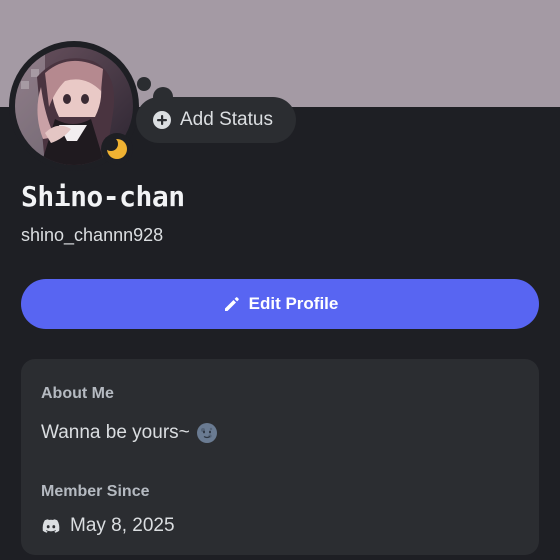 The height and width of the screenshot is (560, 560). Describe the element at coordinates (226, 119) in the screenshot. I see `add-status-label: Add Status` at that location.